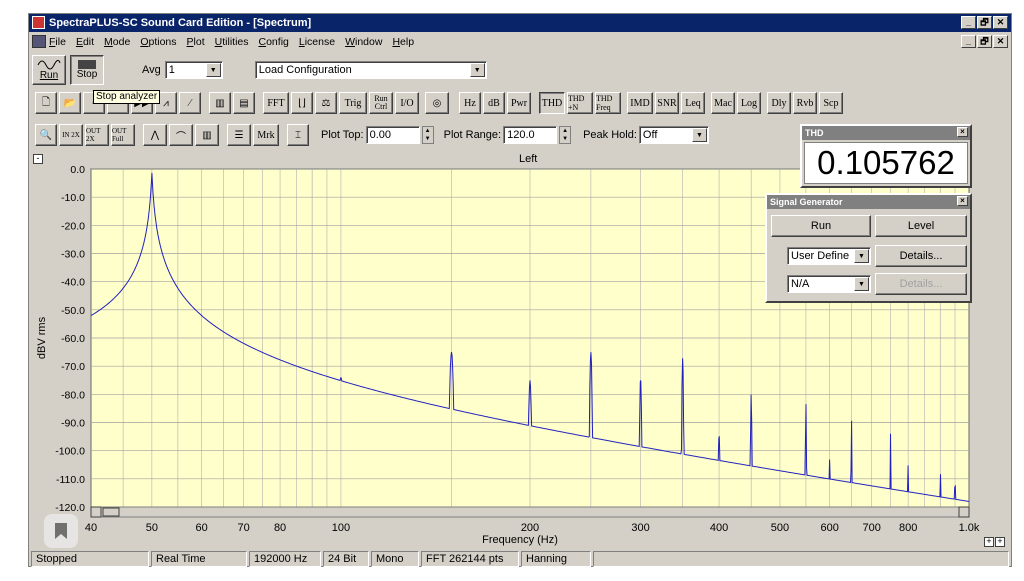  What do you see at coordinates (298, 135) in the screenshot?
I see `cursor-icon: ⌶` at bounding box center [298, 135].